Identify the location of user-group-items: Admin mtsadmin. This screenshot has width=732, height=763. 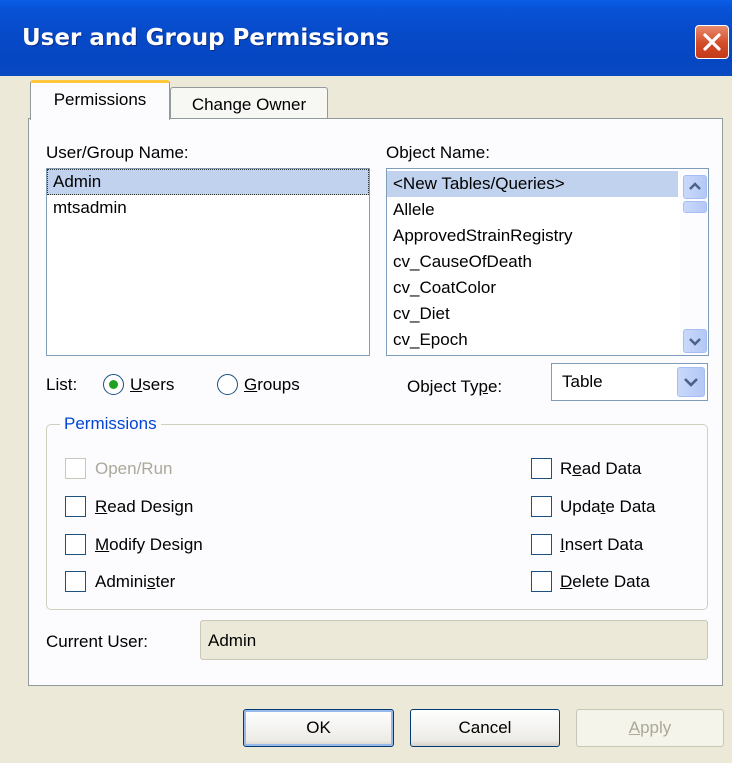
(208, 195).